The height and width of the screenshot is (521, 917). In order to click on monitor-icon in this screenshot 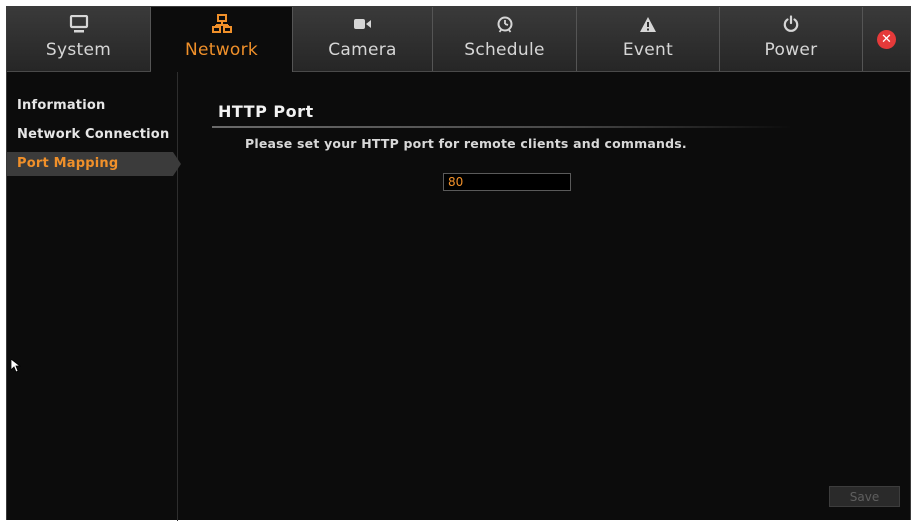, I will do `click(78, 24)`.